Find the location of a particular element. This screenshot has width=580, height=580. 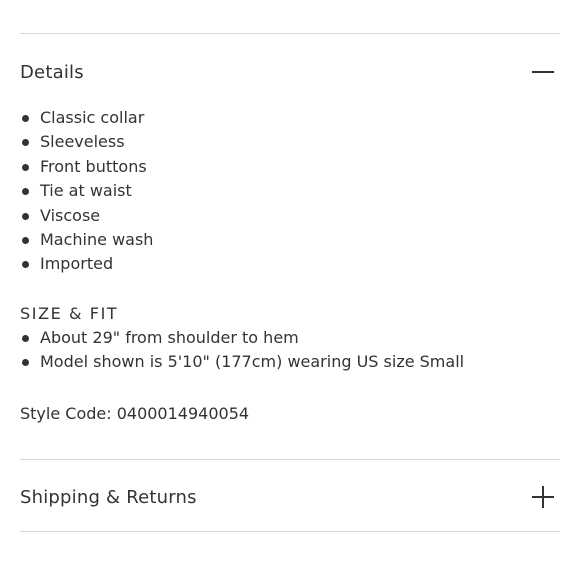

list-item-text: Tie at waist is located at coordinates (86, 191).